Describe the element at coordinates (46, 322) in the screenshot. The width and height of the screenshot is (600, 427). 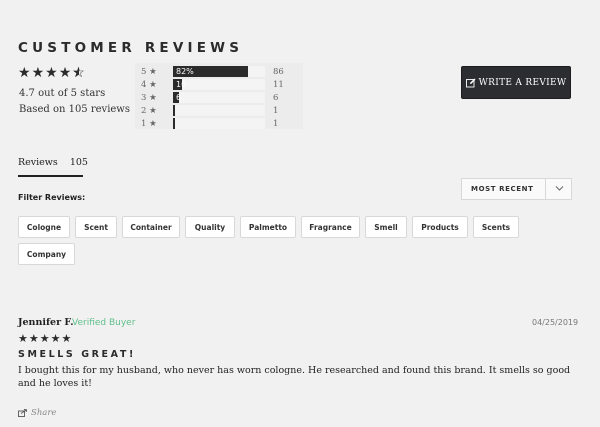
I see `review-author: Jennifer F.` at that location.